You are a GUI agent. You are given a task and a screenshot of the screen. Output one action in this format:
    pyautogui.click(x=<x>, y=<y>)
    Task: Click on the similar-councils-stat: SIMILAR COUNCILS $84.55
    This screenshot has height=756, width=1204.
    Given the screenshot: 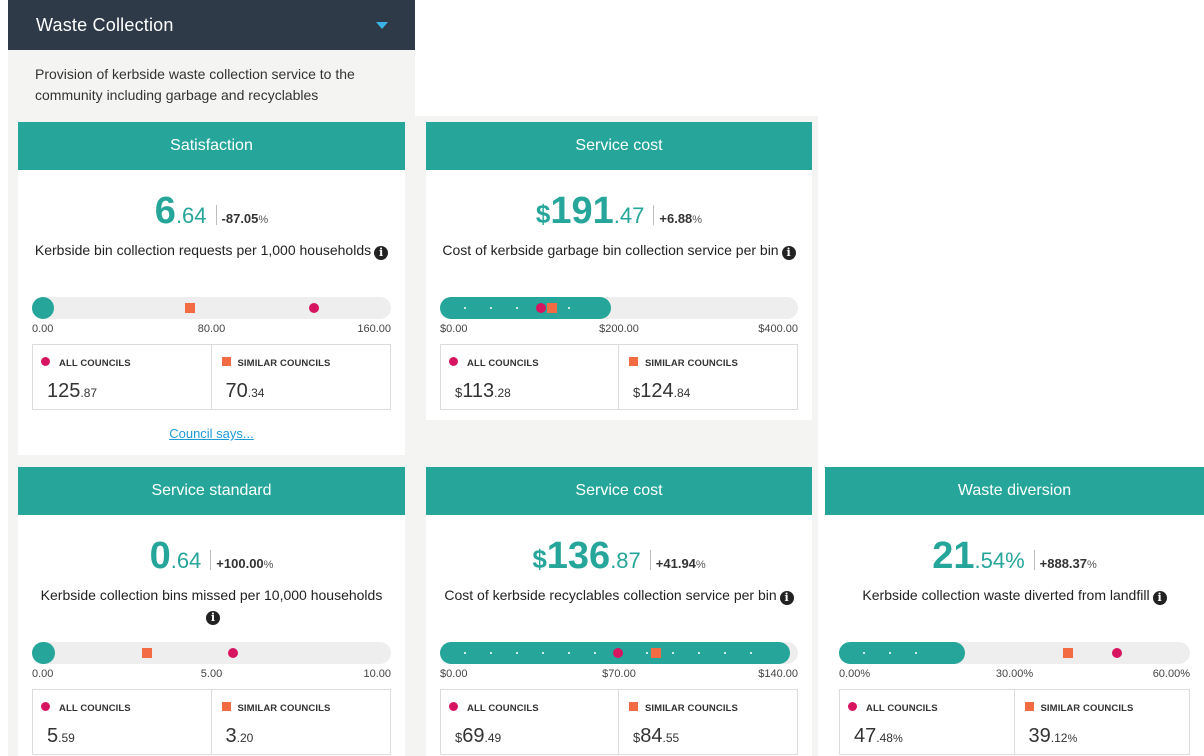 What is the action you would take?
    pyautogui.click(x=708, y=722)
    